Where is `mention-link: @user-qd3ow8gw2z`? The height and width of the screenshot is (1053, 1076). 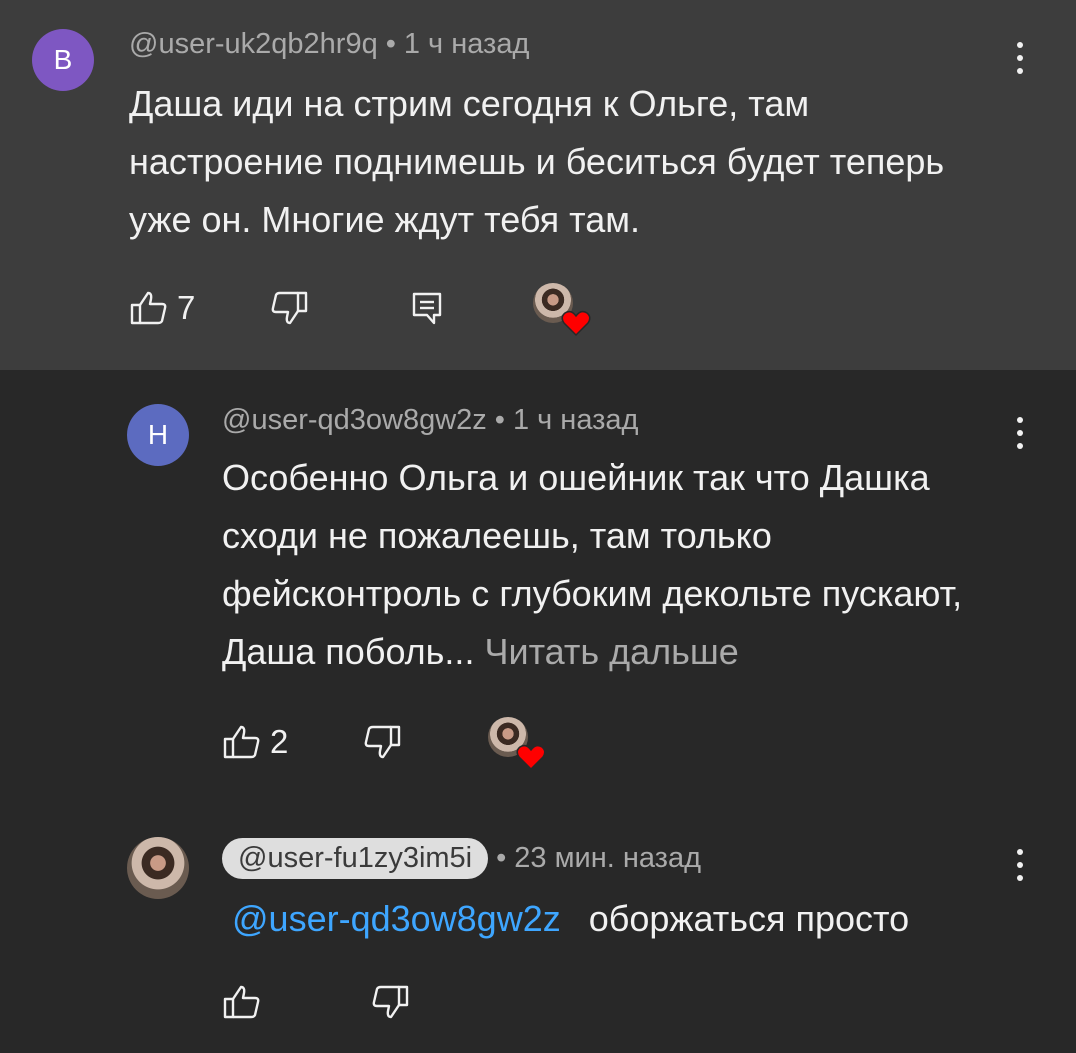
mention-link: @user-qd3ow8gw2z is located at coordinates (396, 918).